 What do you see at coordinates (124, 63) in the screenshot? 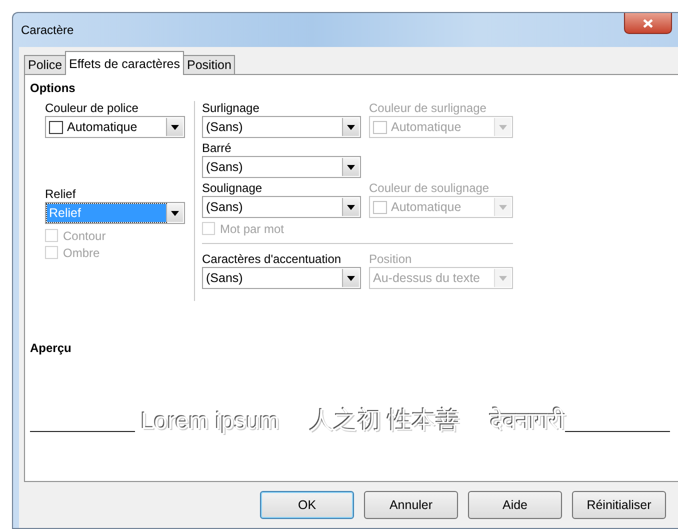
I see `tab: Effets de caractères` at bounding box center [124, 63].